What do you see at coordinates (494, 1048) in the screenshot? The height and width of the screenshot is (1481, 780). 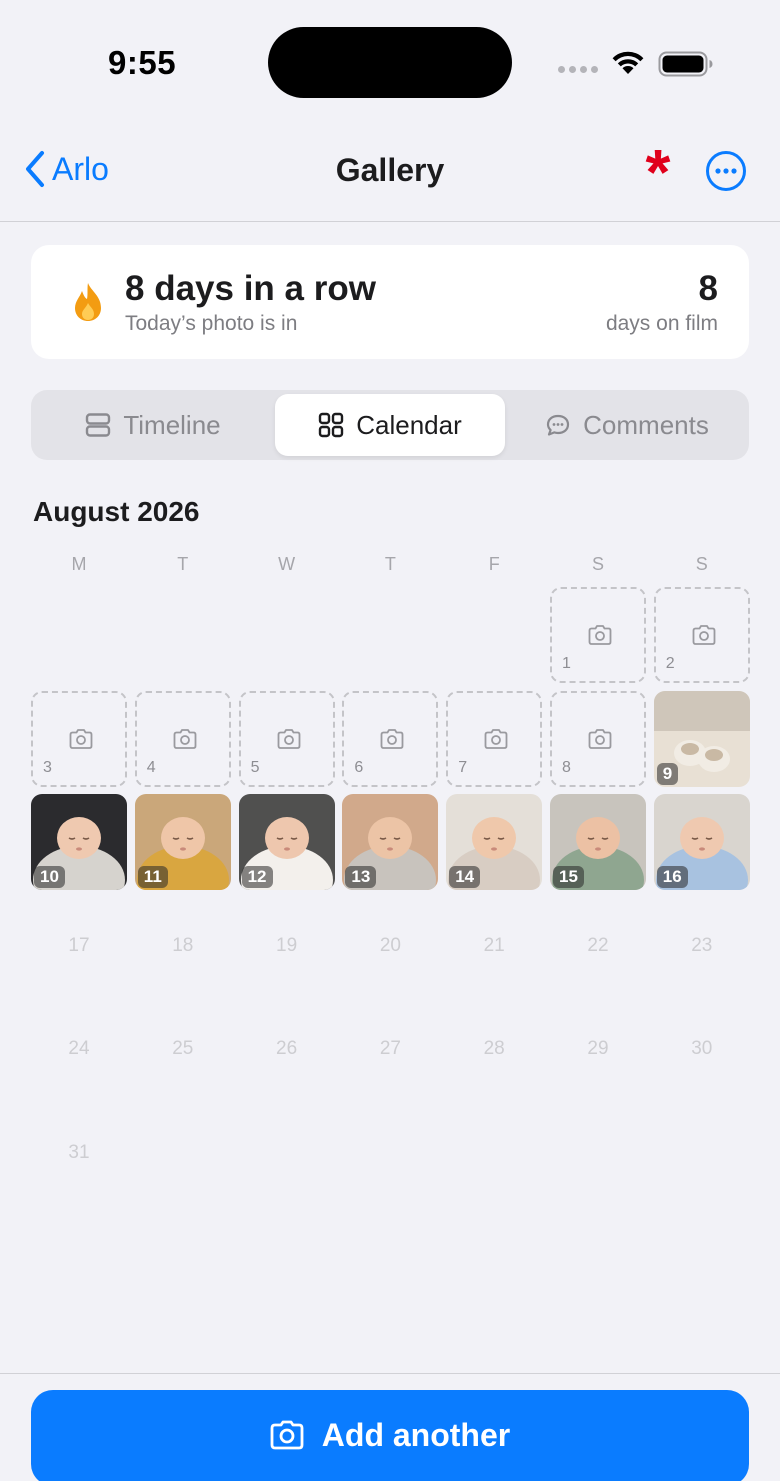 I see `future-day-cell: 28` at bounding box center [494, 1048].